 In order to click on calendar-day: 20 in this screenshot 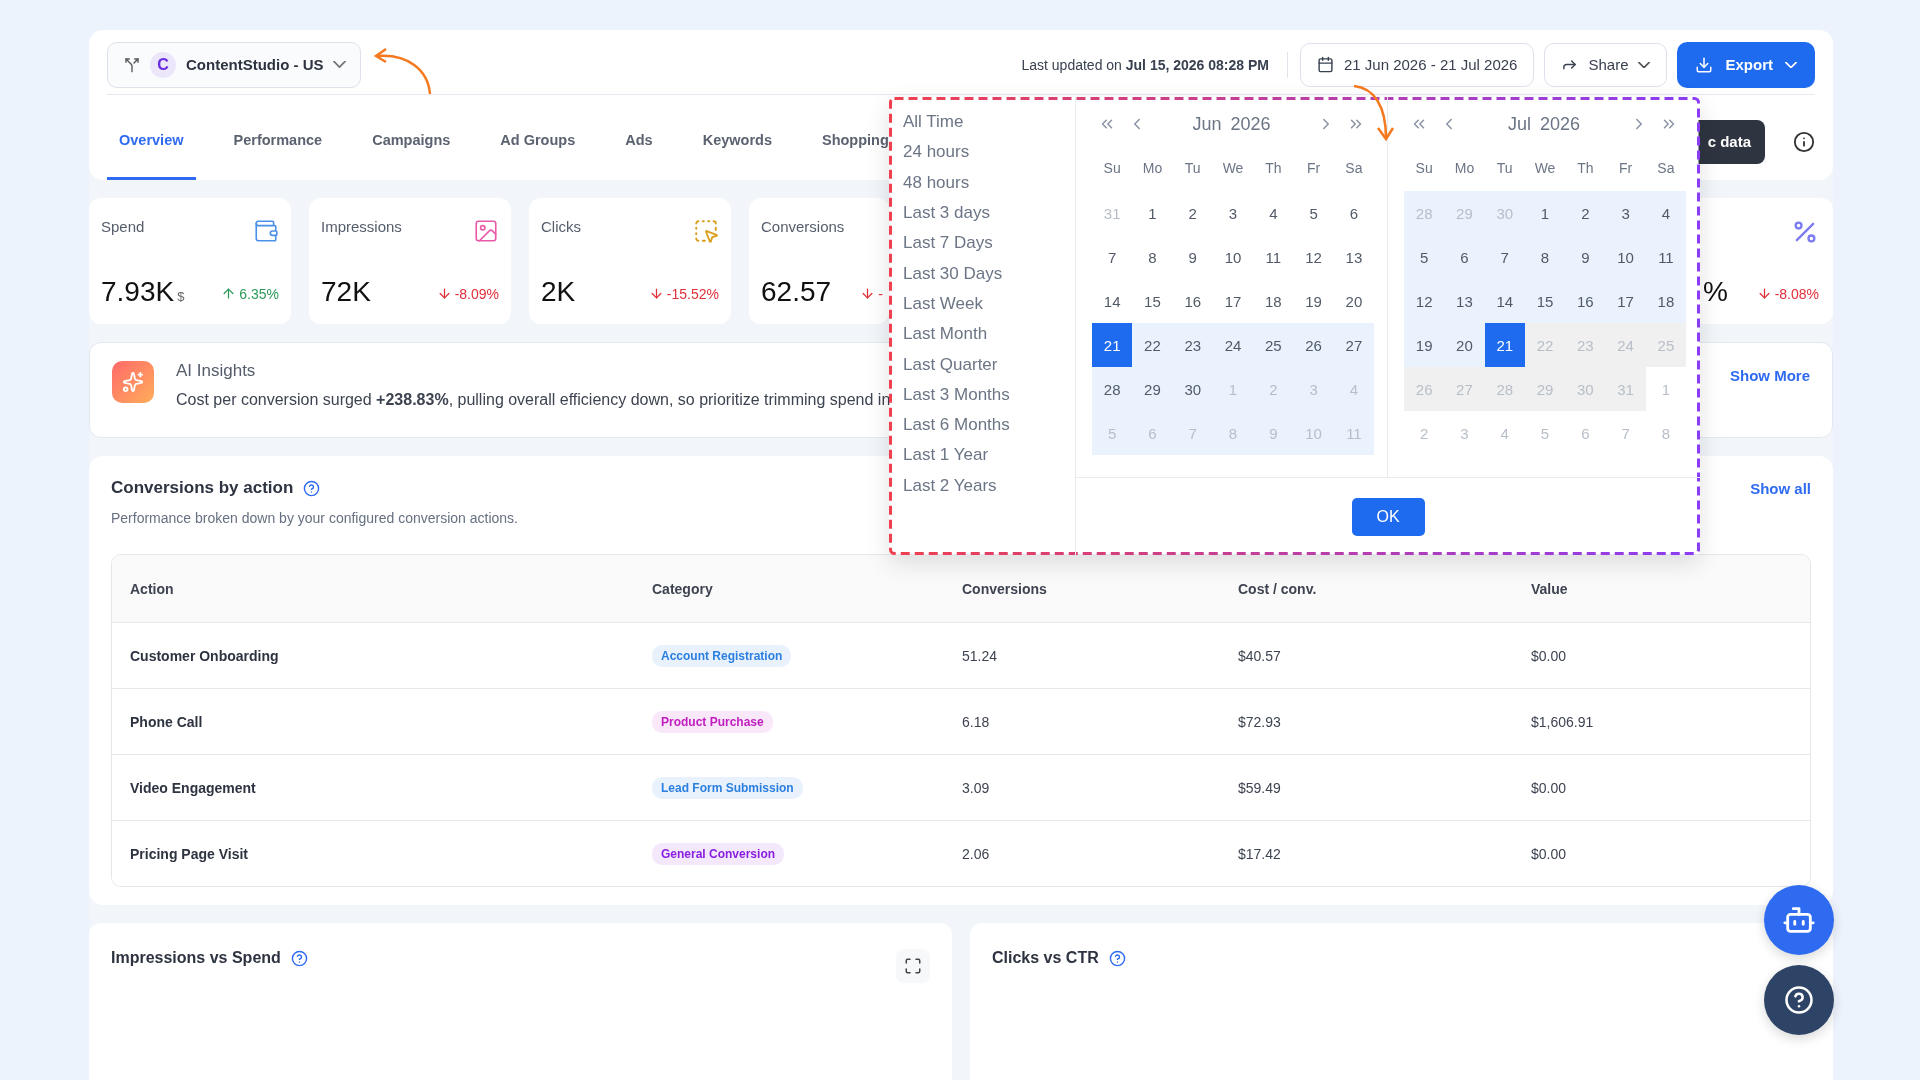, I will do `click(1464, 345)`.